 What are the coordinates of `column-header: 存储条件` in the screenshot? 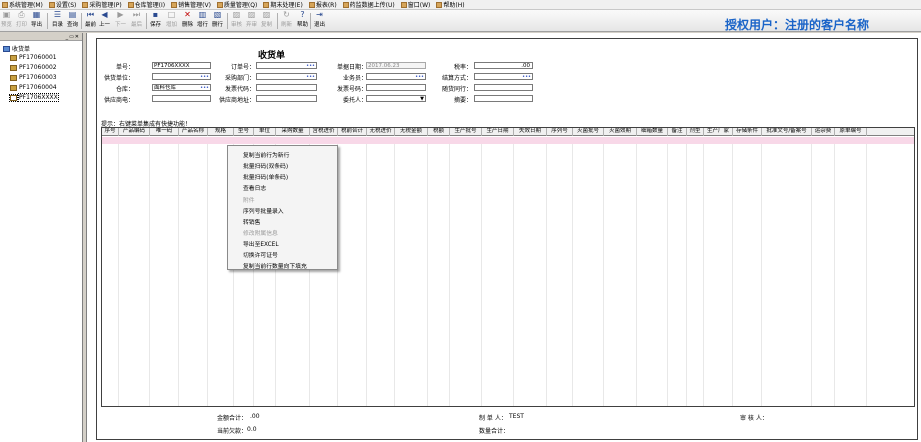 It's located at (747, 132).